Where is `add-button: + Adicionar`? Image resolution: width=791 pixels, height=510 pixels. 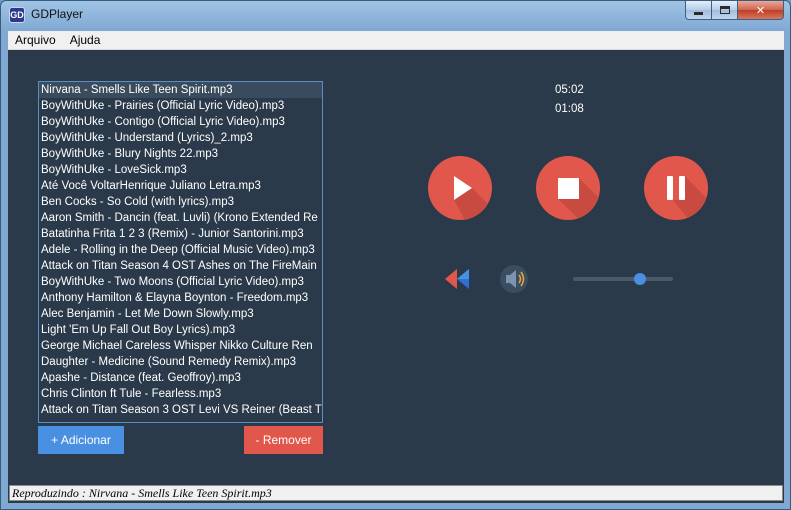
add-button: + Adicionar is located at coordinates (81, 440).